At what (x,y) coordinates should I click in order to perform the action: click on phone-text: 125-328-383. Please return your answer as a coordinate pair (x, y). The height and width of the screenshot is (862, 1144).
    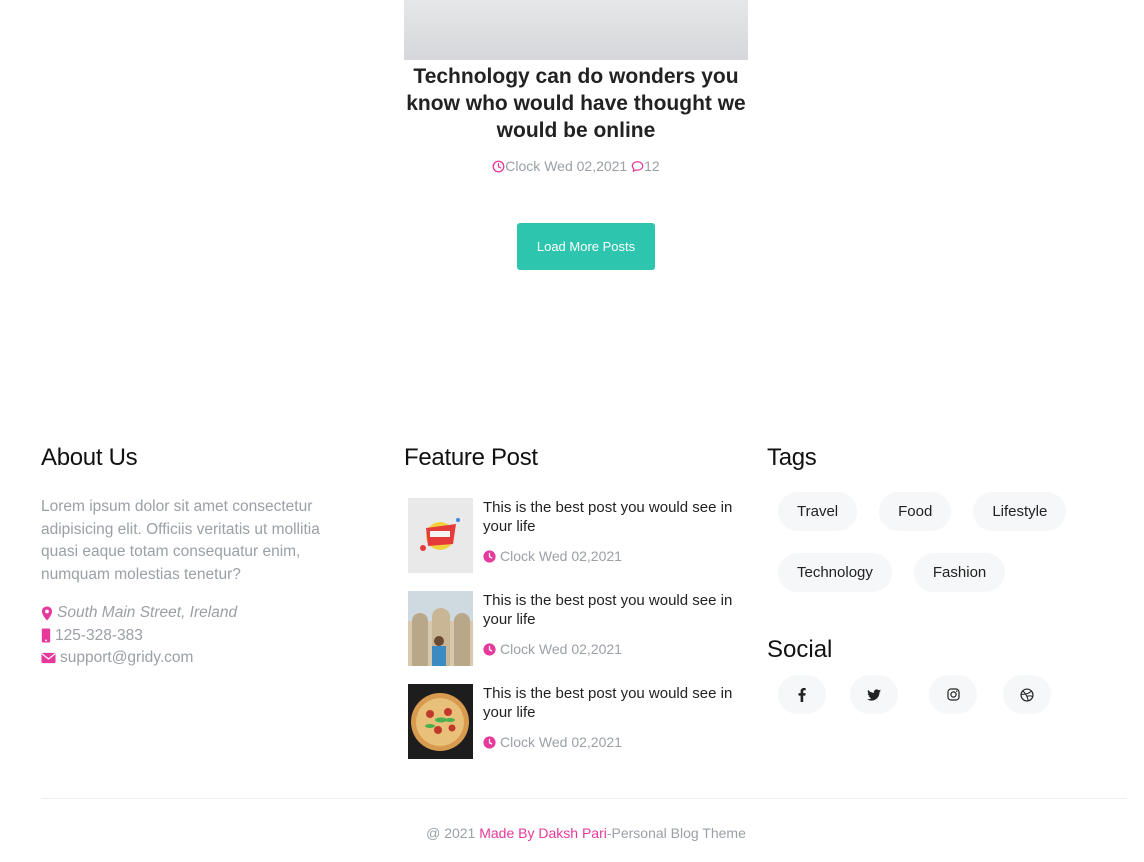
    Looking at the image, I should click on (99, 635).